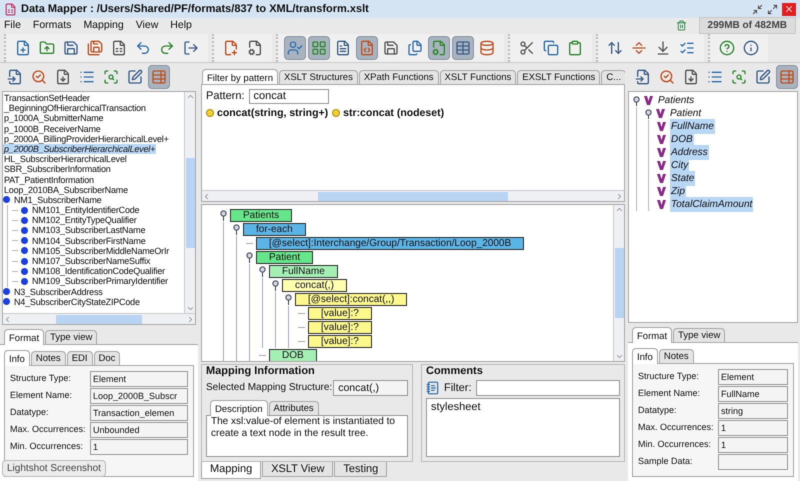  I want to click on tab: EXSLT Functions, so click(558, 77).